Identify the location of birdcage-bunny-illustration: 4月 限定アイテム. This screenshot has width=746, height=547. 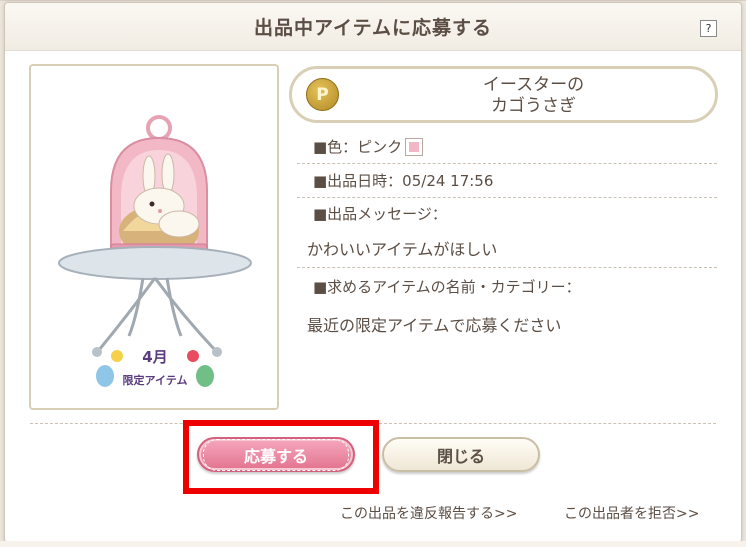
(155, 251).